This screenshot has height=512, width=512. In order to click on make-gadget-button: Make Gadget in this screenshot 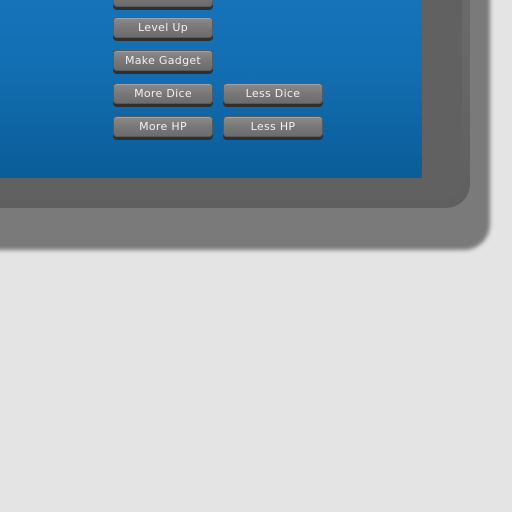, I will do `click(163, 60)`.